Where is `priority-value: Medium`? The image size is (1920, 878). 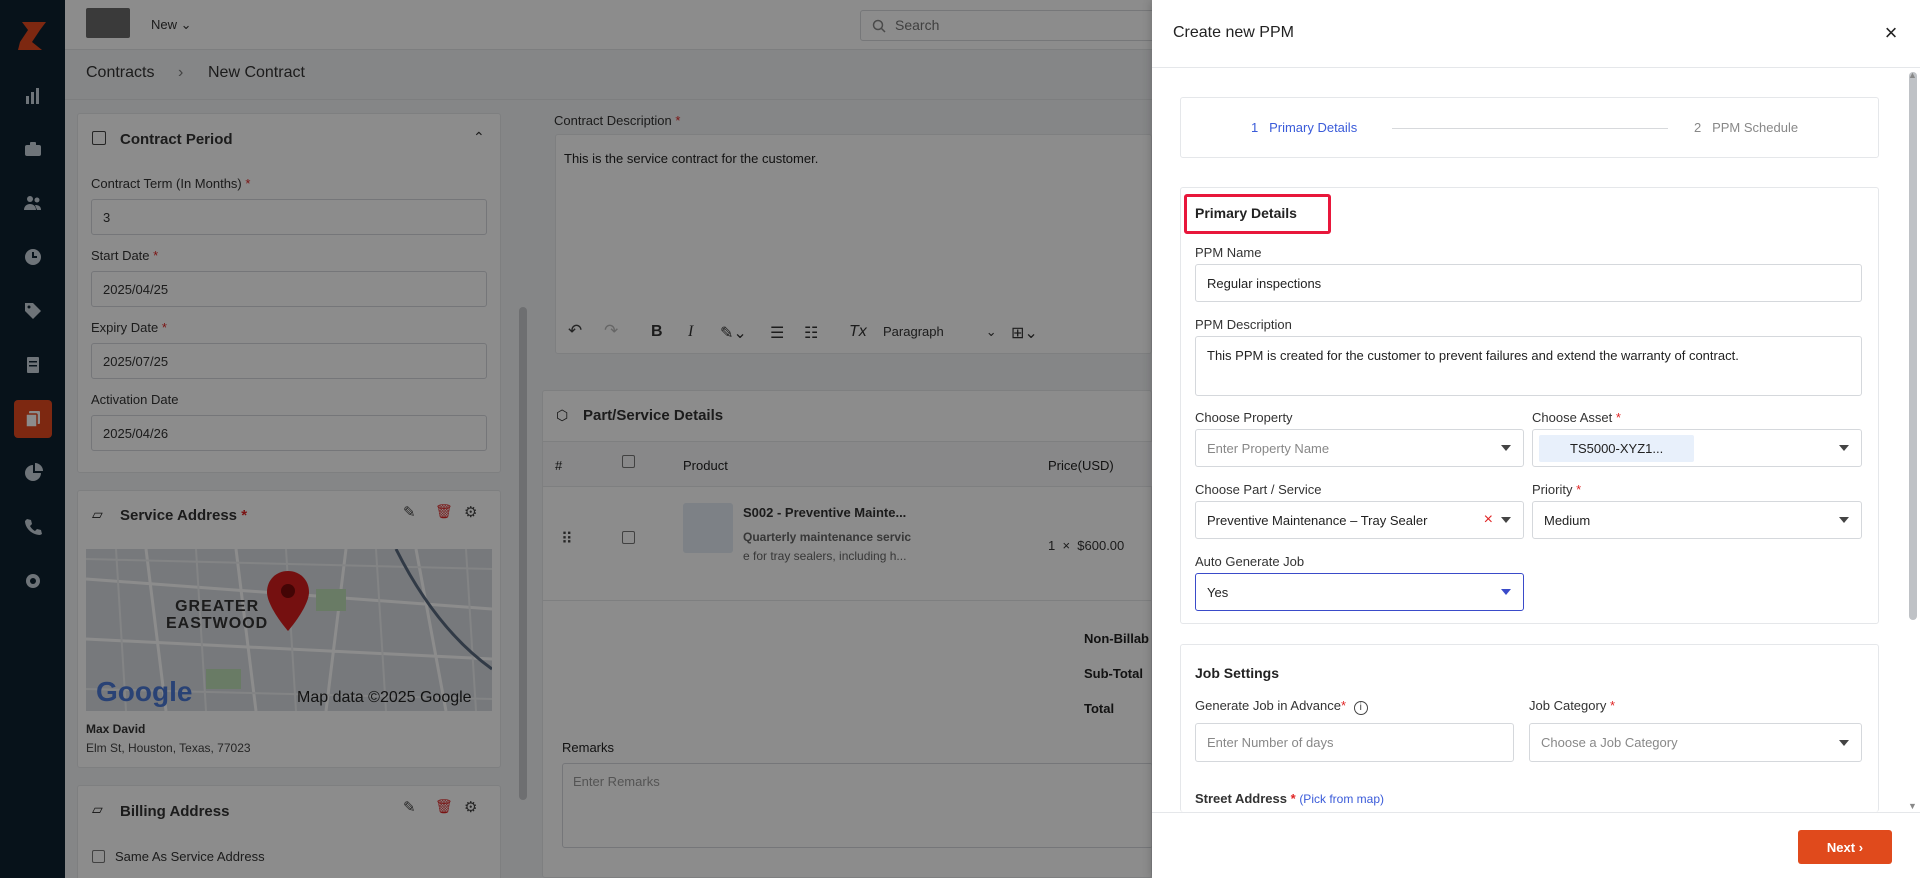
priority-value: Medium is located at coordinates (1567, 520).